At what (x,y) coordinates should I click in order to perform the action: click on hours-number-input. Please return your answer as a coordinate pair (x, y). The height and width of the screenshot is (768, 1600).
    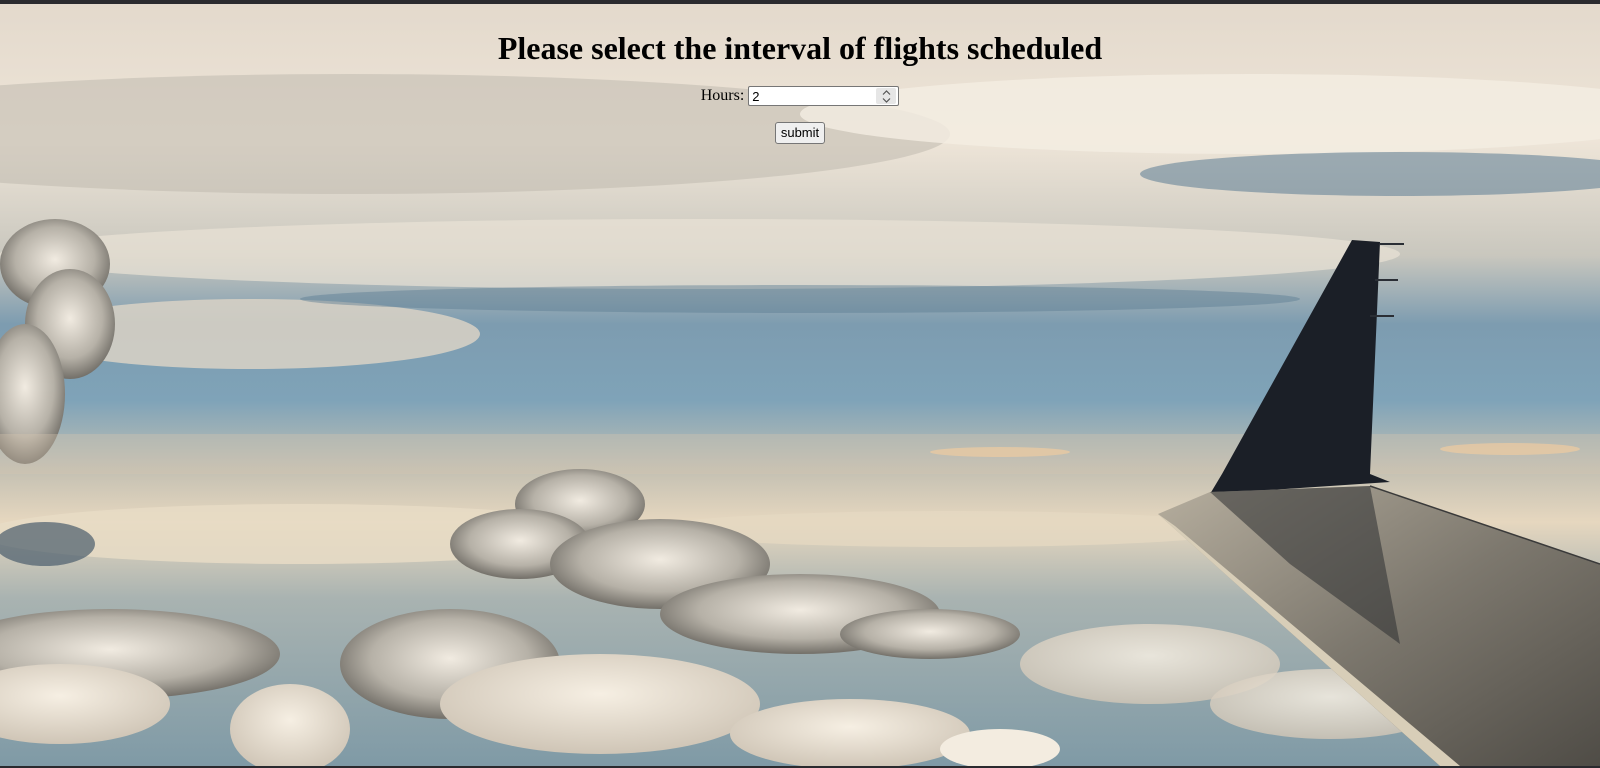
    Looking at the image, I should click on (824, 96).